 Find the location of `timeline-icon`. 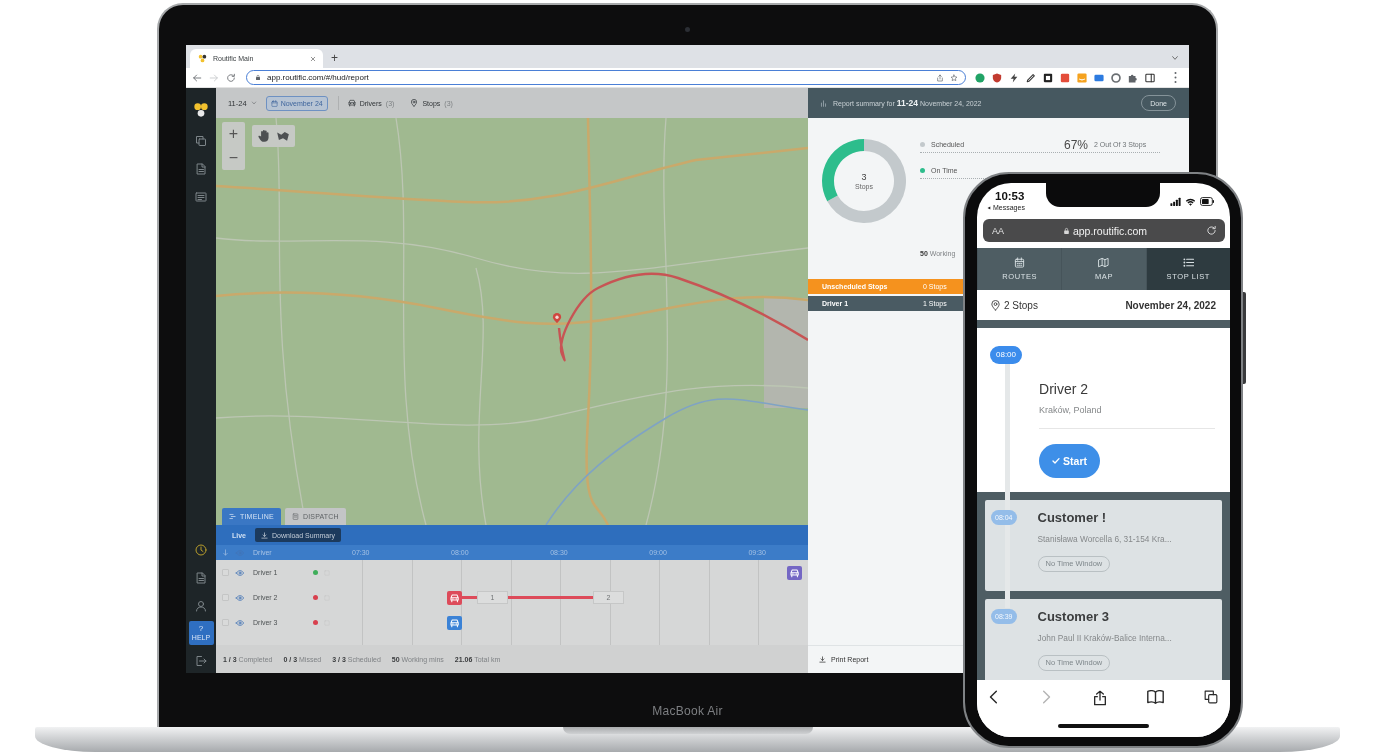

timeline-icon is located at coordinates (232, 516).